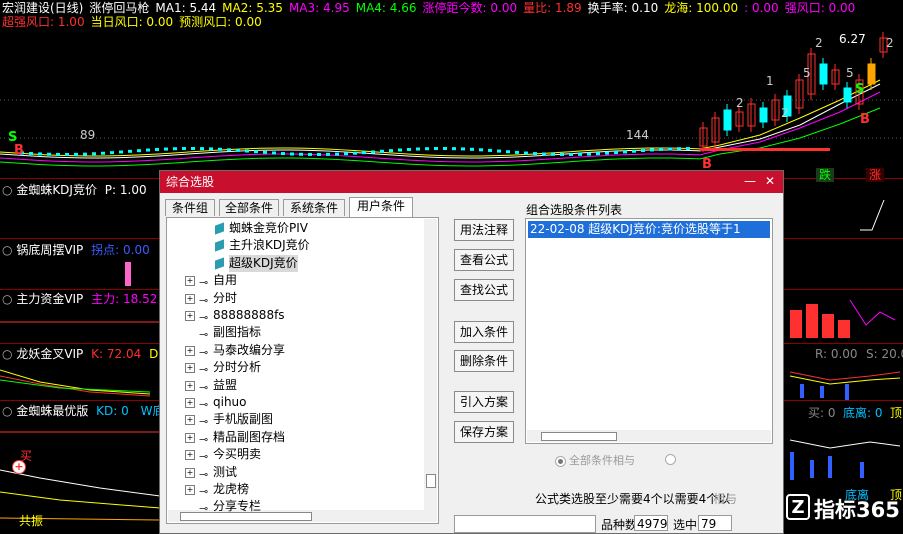 This screenshot has height=534, width=903. I want to click on d-line, so click(845, 380).